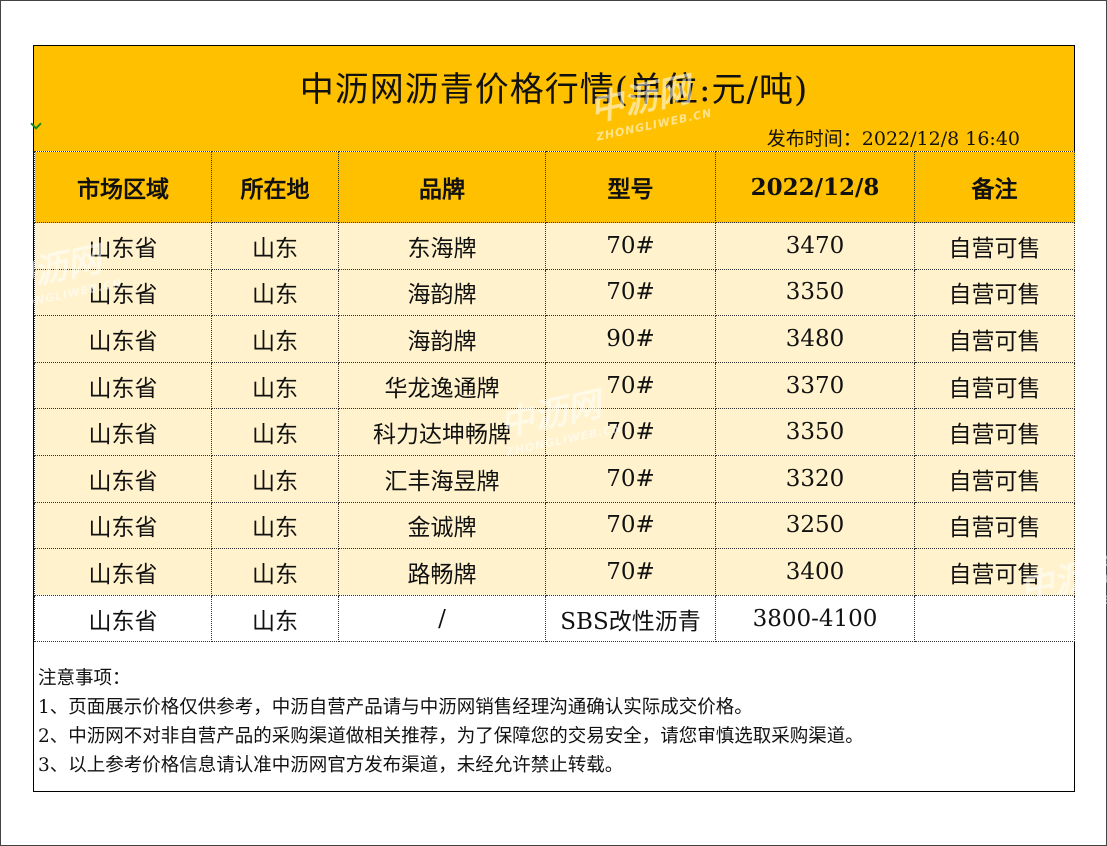 This screenshot has width=1107, height=846. What do you see at coordinates (331, 765) in the screenshot?
I see `note-item: 3、以上参考价格信息请认准中沥网官方发布渠道，未经允许禁止转载。` at bounding box center [331, 765].